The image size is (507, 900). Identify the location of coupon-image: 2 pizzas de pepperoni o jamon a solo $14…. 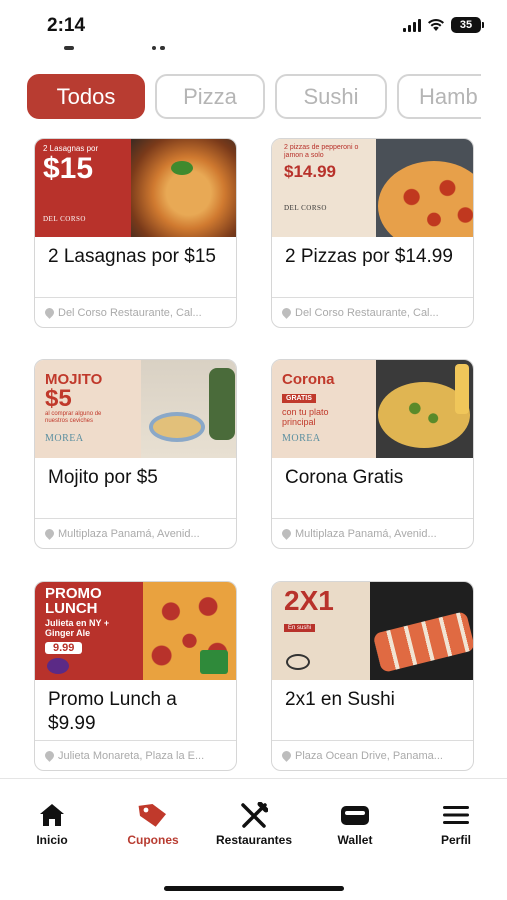
(372, 188).